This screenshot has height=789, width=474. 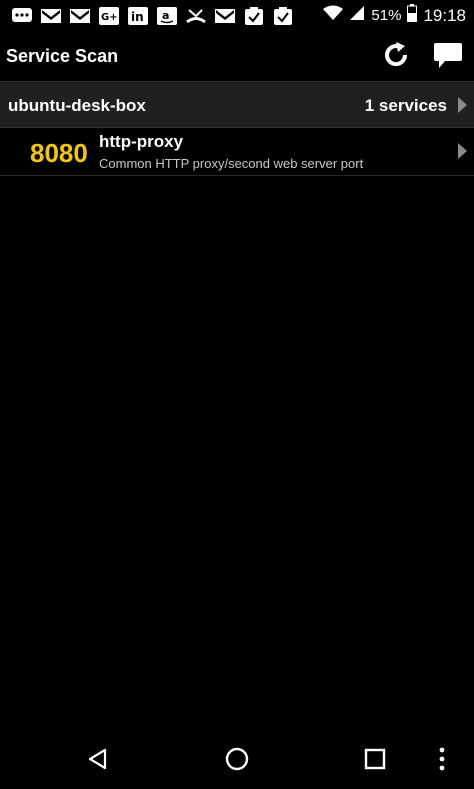 I want to click on back-button, so click(x=98, y=761).